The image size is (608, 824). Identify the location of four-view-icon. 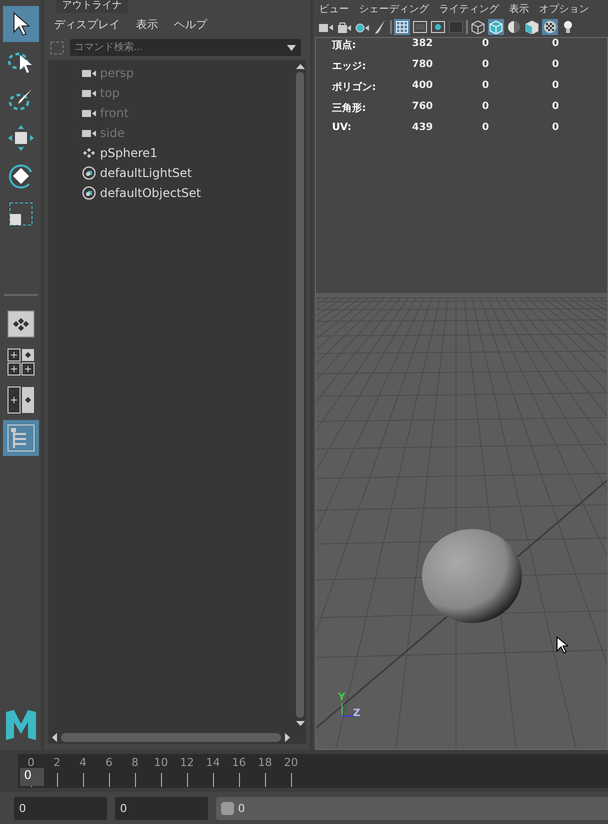
(20, 362).